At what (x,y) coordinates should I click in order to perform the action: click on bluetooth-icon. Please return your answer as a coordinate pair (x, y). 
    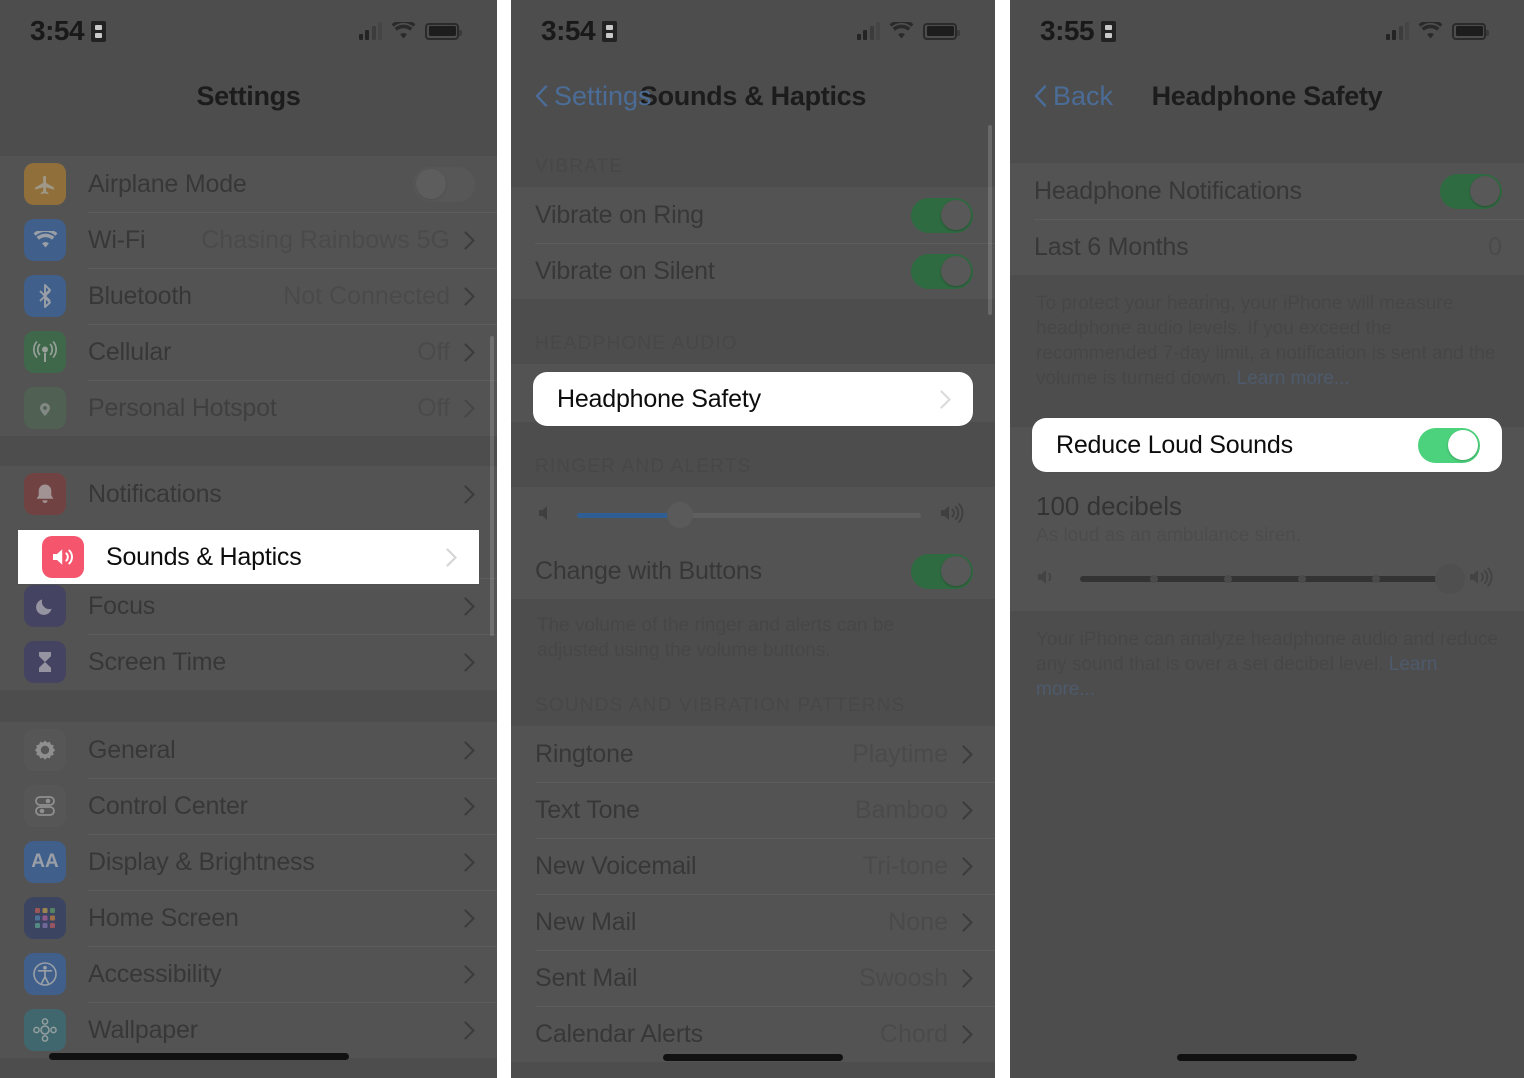
    Looking at the image, I should click on (45, 296).